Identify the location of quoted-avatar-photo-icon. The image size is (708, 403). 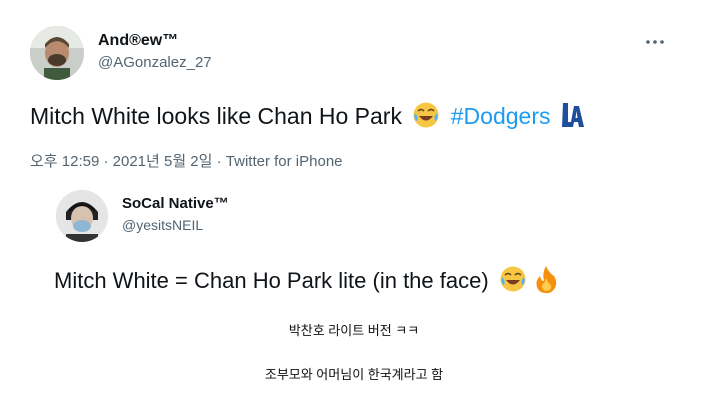
(82, 216).